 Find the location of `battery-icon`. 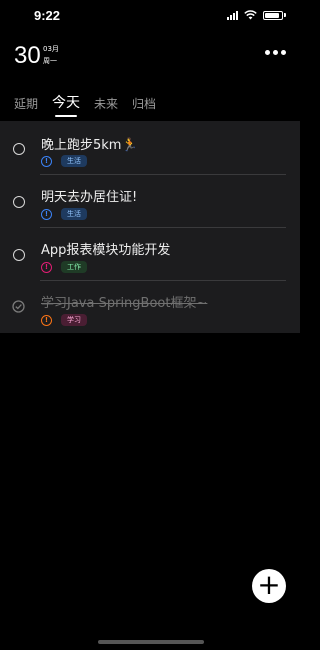

battery-icon is located at coordinates (273, 15).